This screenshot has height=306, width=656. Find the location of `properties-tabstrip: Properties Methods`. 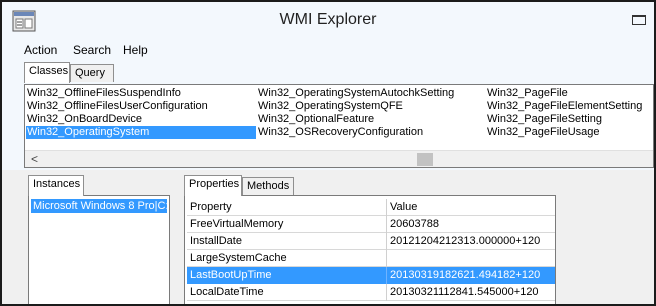

properties-tabstrip: Properties Methods is located at coordinates (259, 185).